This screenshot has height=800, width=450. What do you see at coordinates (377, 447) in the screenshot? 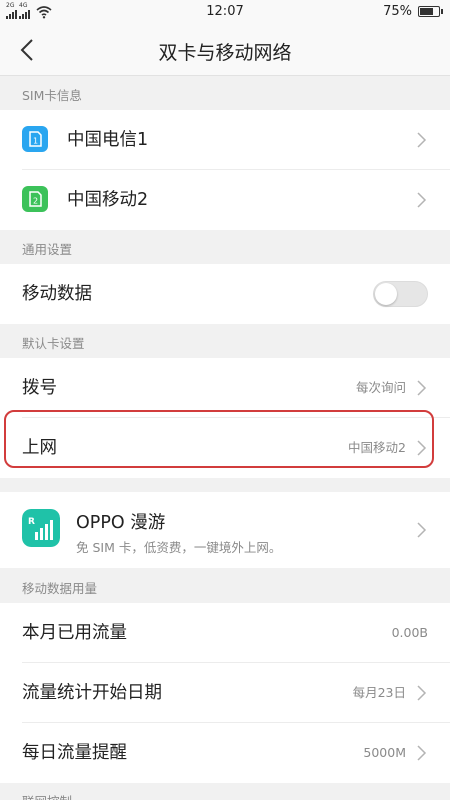
I see `internet-value: 中国移动2` at bounding box center [377, 447].